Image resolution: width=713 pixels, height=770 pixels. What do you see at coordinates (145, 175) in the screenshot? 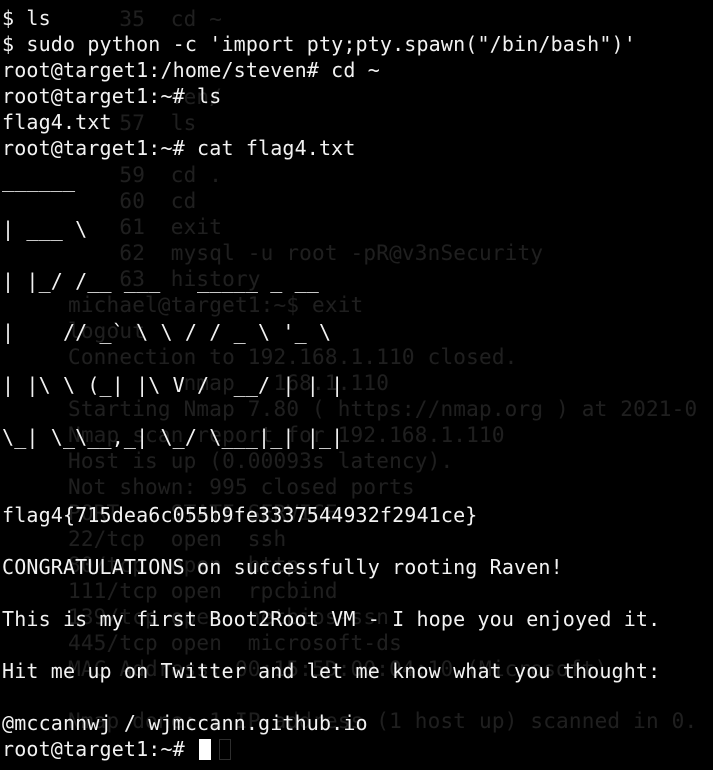
I see `ghost-line: 59 cd .` at bounding box center [145, 175].